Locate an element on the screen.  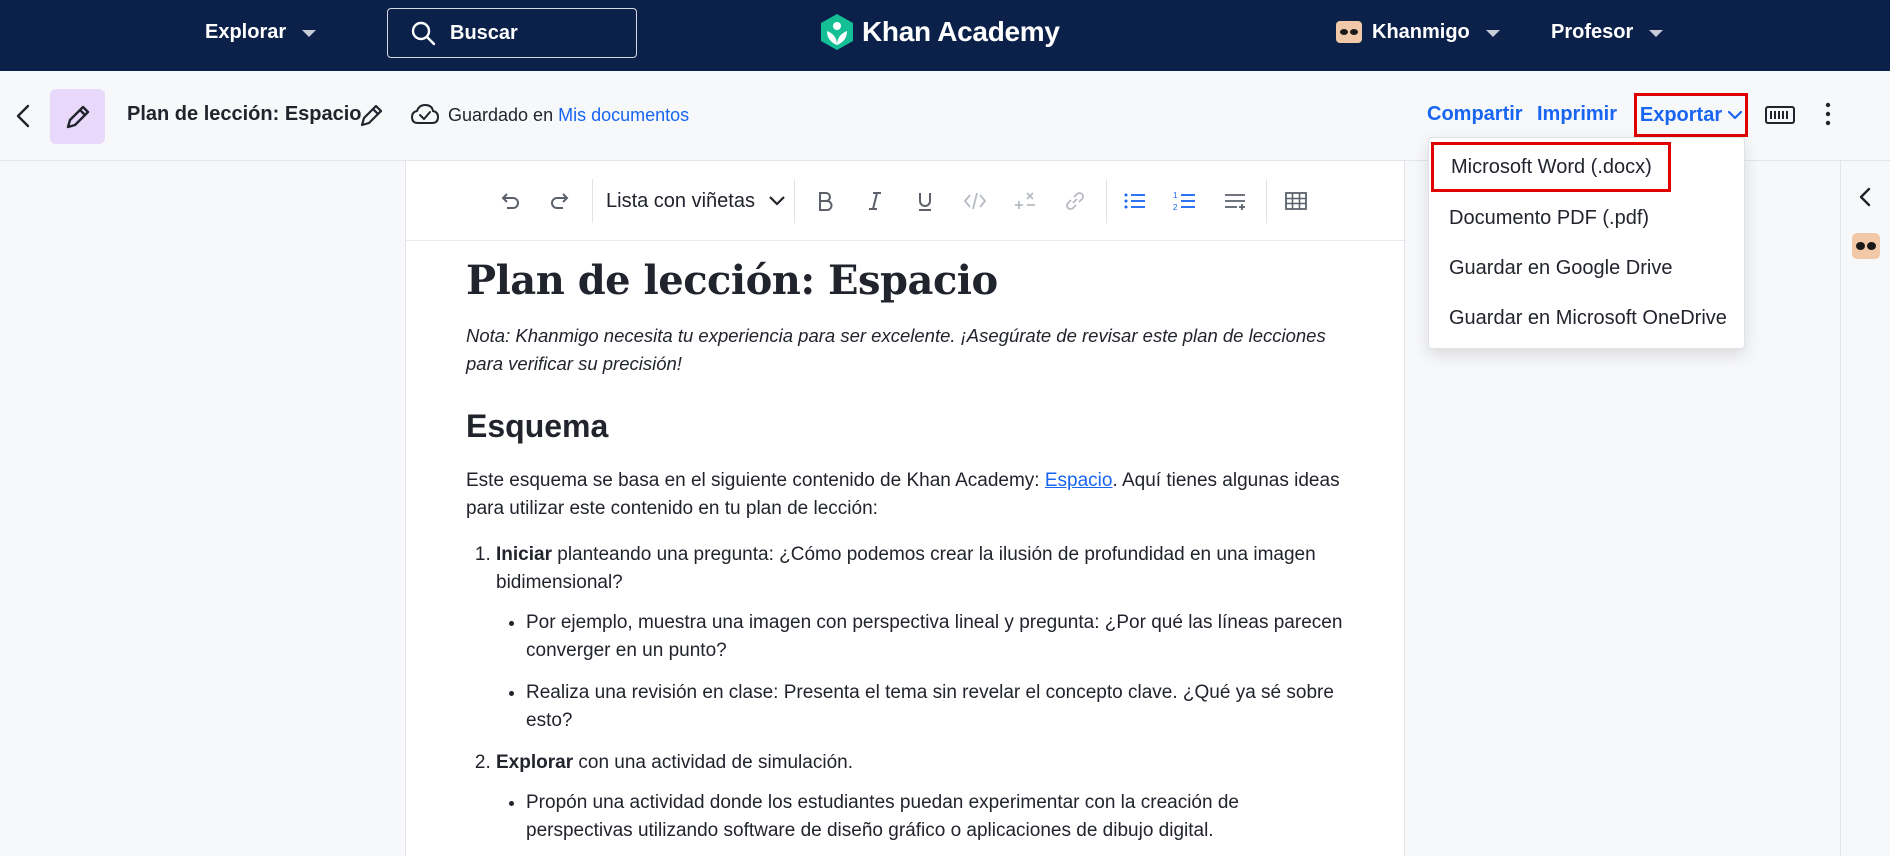
khanmigo-menu: Khanmigo is located at coordinates (1418, 32).